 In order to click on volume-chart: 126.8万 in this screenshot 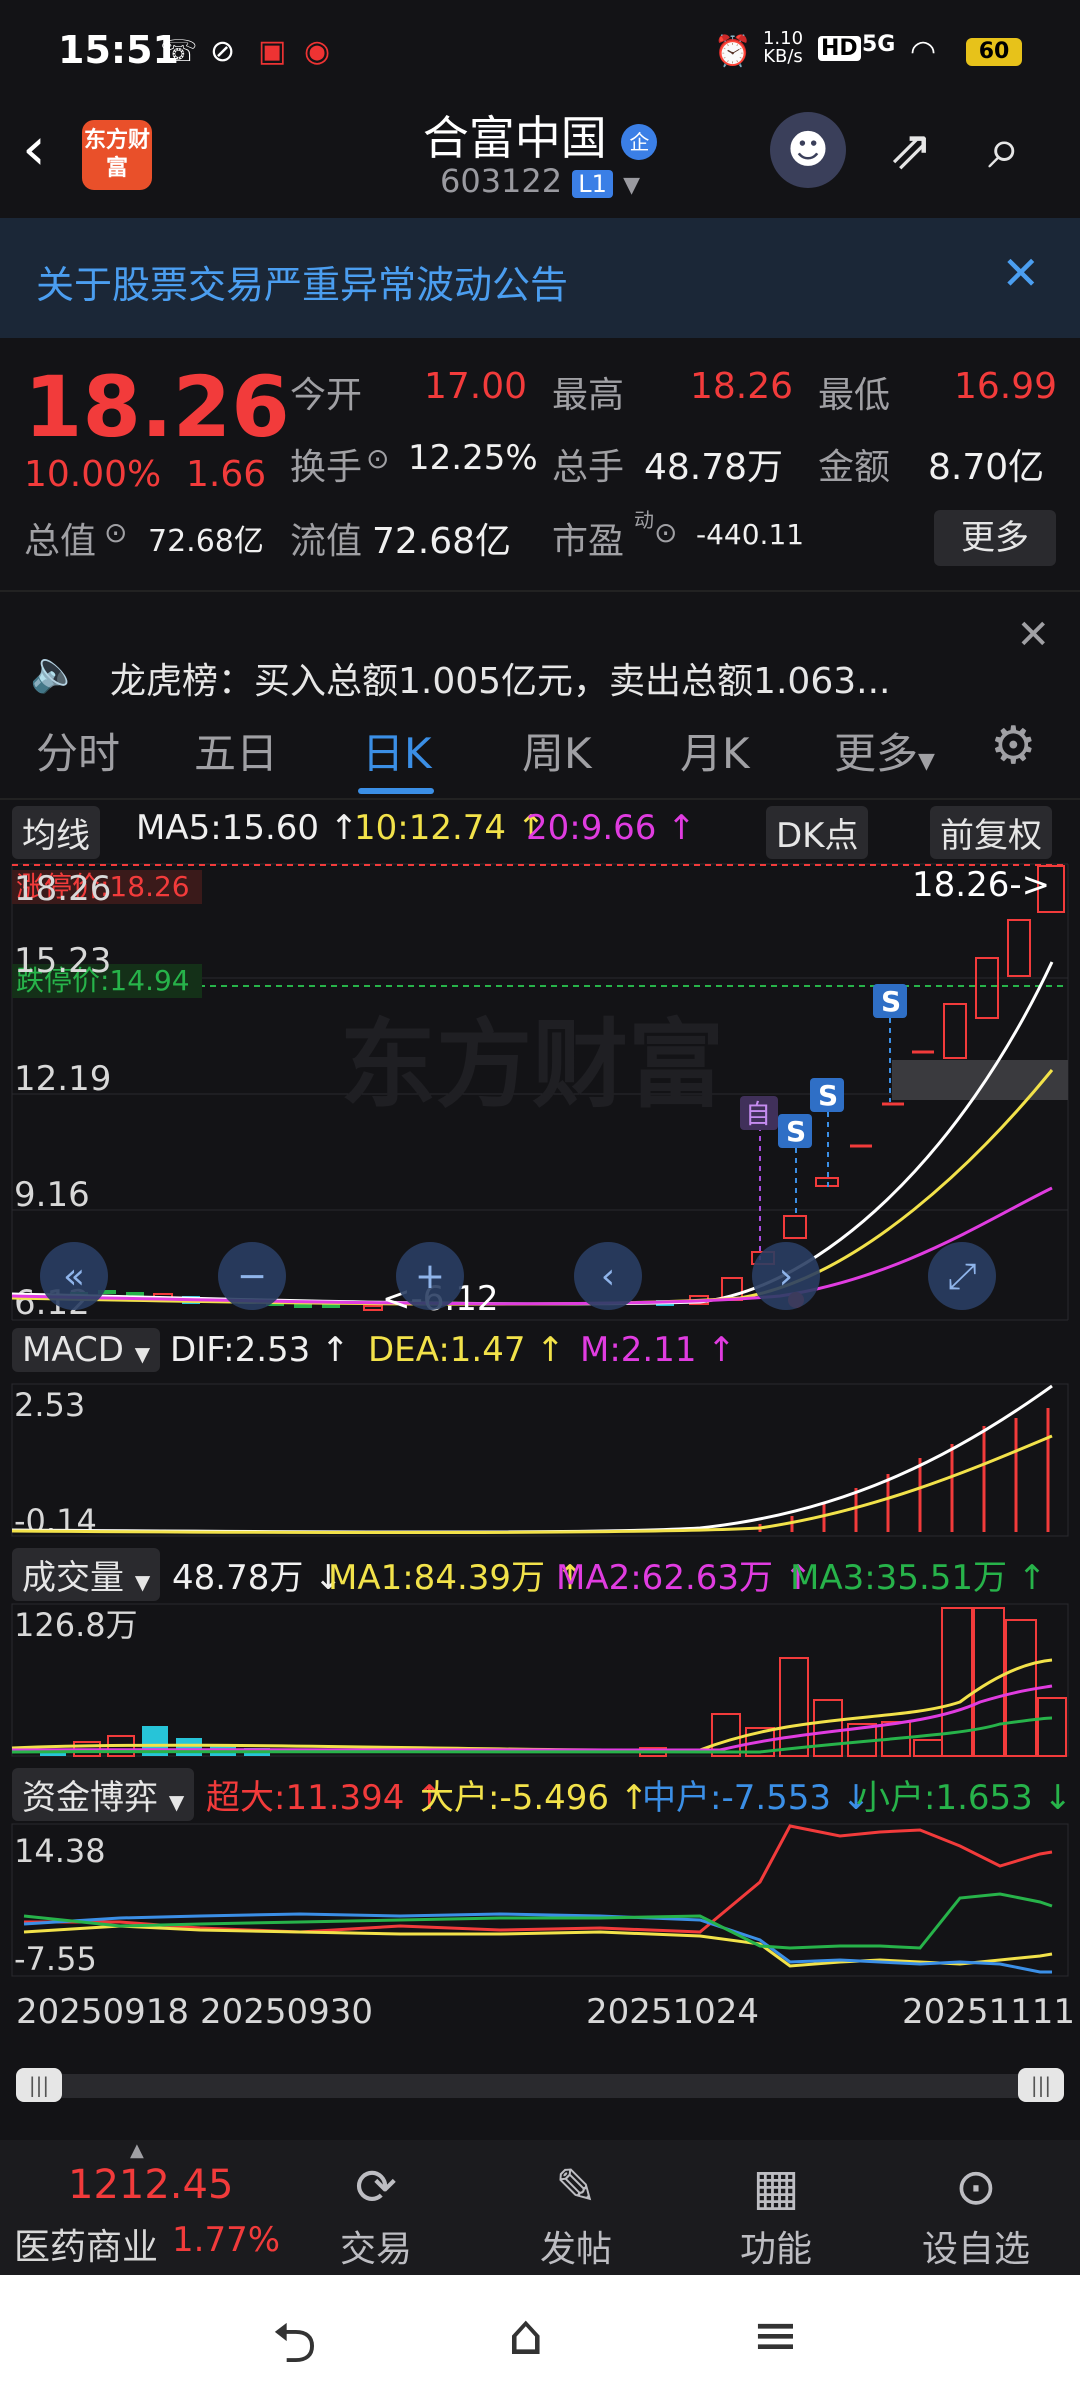, I will do `click(540, 1680)`.